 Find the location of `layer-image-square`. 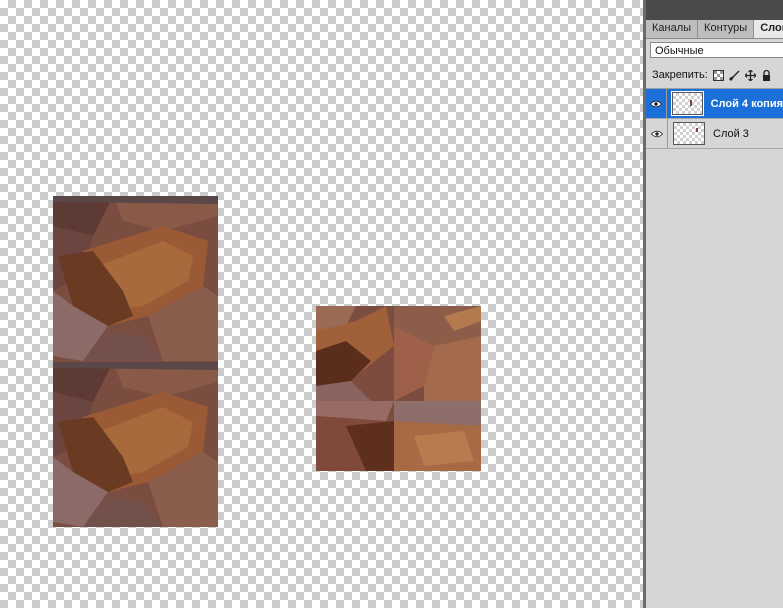

layer-image-square is located at coordinates (398, 388).